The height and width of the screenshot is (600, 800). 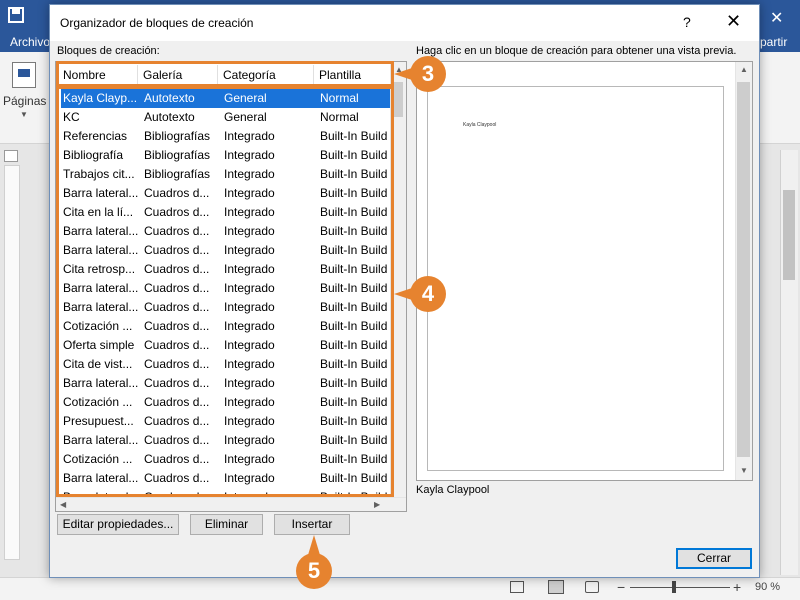 I want to click on header-highlight, so click(x=225, y=74).